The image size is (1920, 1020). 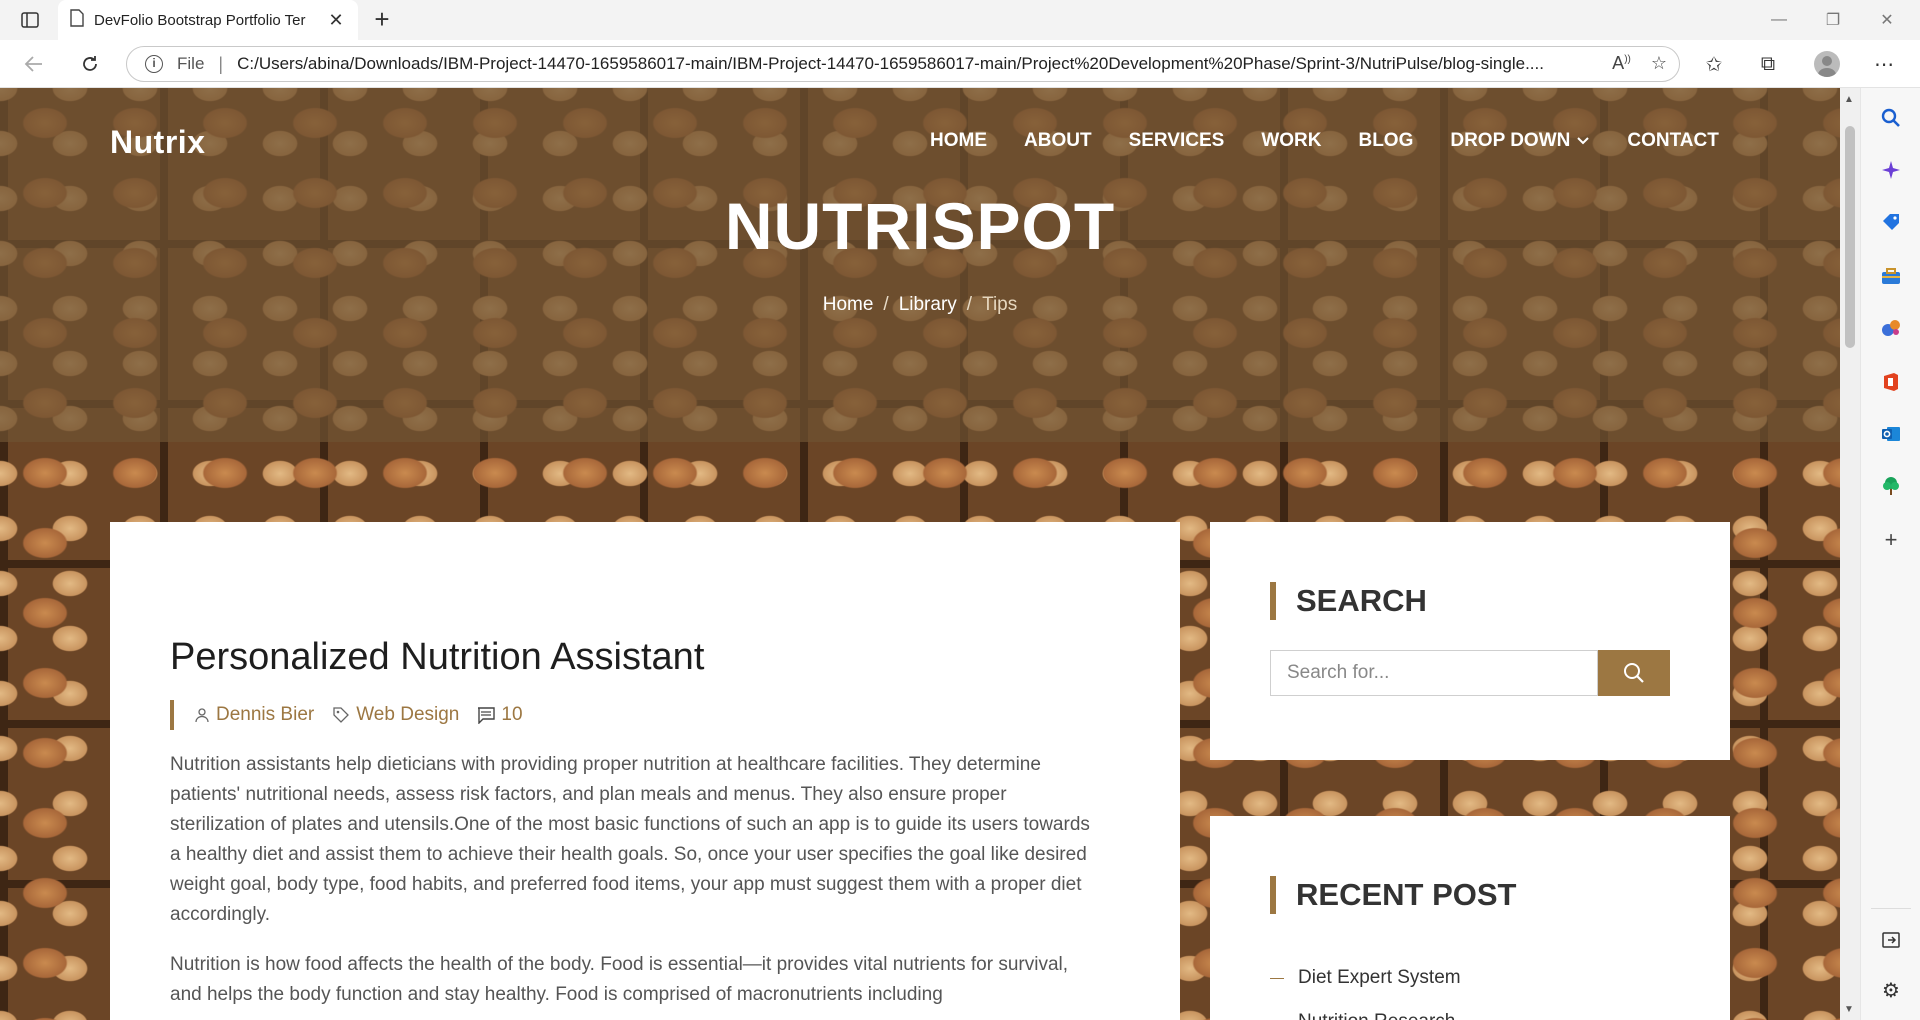 I want to click on author-meta: Dennis Bier, so click(x=254, y=715).